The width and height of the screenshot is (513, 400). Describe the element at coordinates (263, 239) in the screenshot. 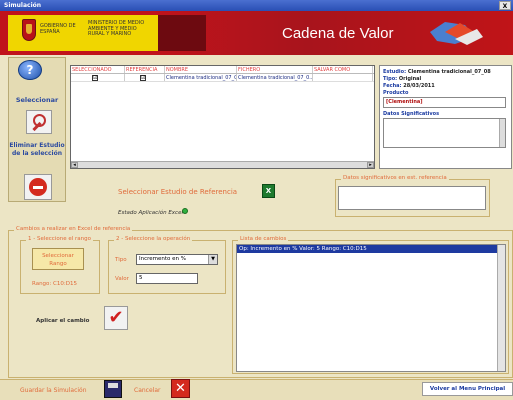

I see `changes-list-legend: Lista de cambios` at that location.